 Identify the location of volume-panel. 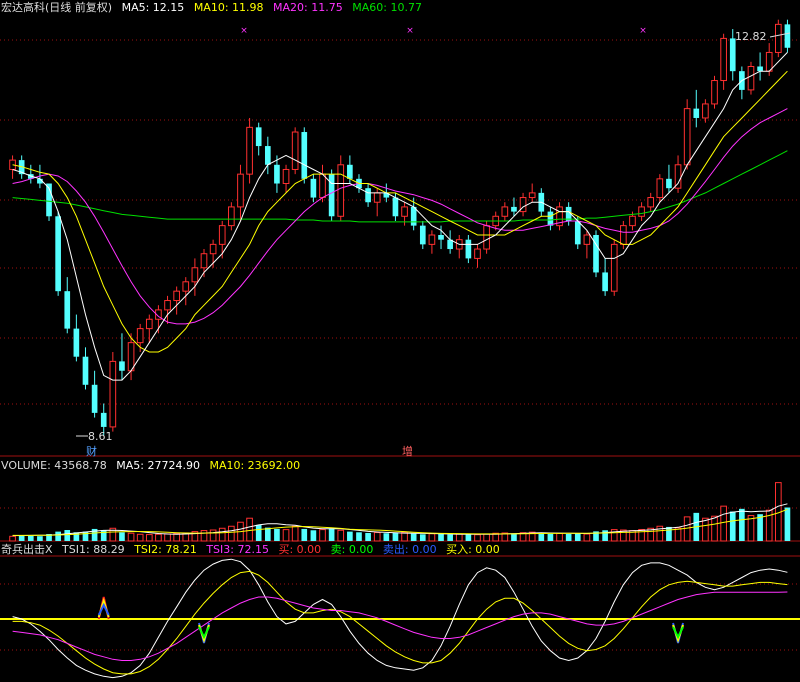
(400, 512).